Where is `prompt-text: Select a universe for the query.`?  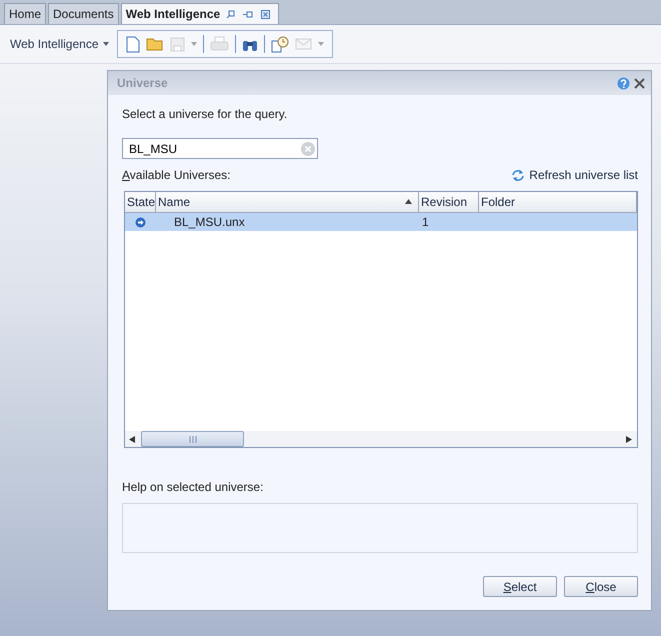
prompt-text: Select a universe for the query. is located at coordinates (205, 114).